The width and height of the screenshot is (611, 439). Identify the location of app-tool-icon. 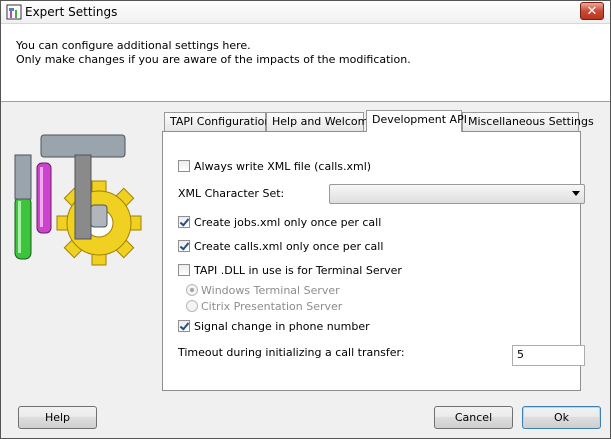
(14, 12).